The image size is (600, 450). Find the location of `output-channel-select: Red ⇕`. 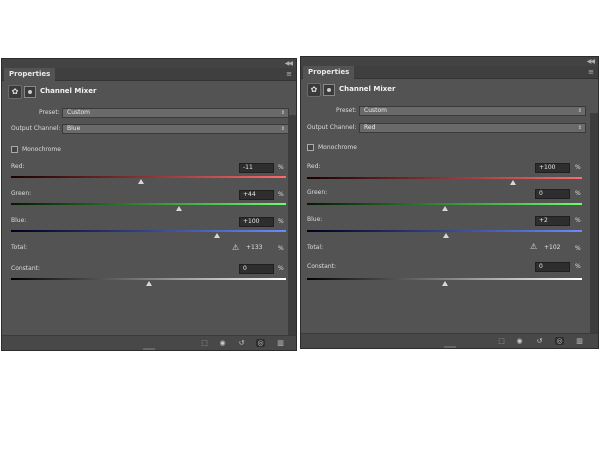

output-channel-select: Red ⇕ is located at coordinates (472, 128).